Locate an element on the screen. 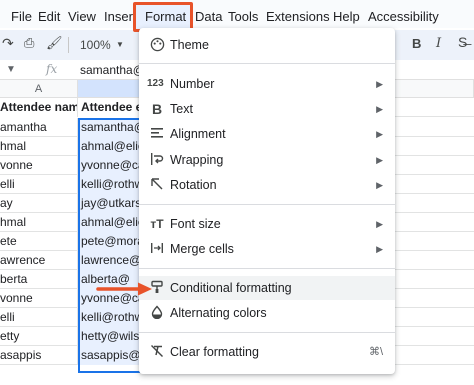  print-icon: ⎙ is located at coordinates (29, 43).